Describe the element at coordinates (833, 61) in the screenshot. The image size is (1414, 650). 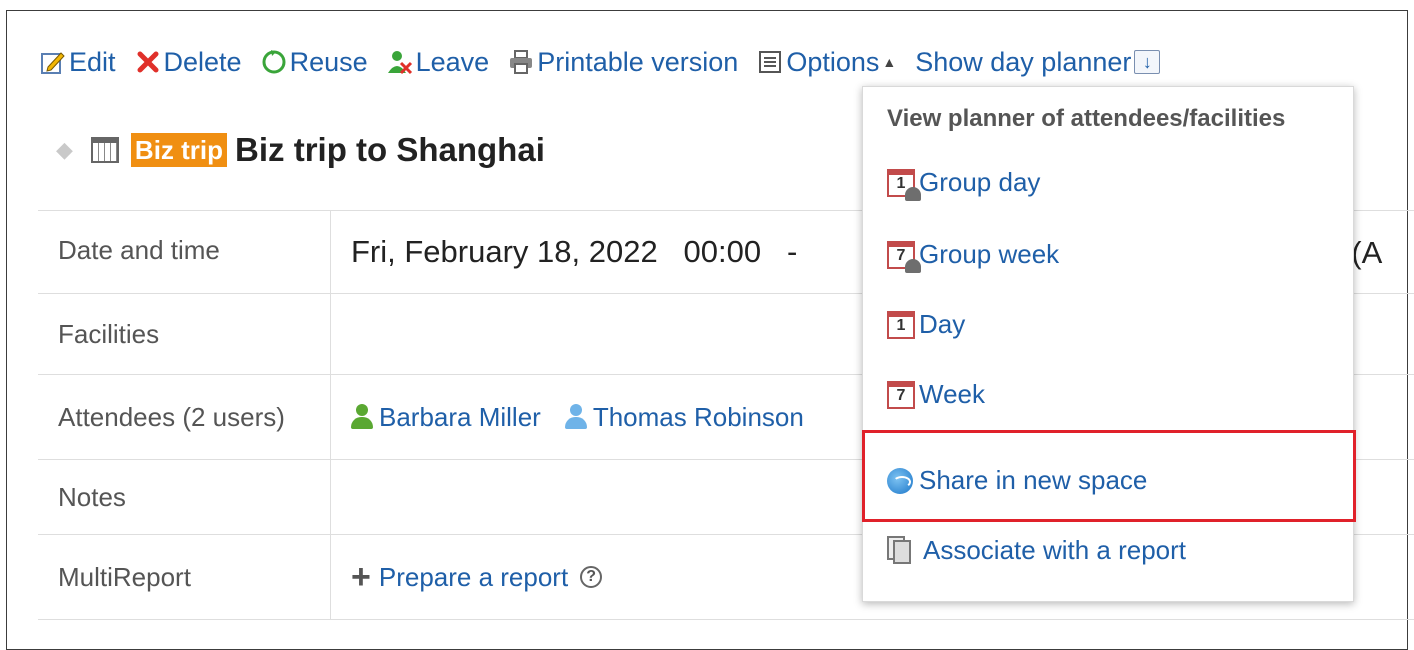
I see `options-label: Options` at that location.